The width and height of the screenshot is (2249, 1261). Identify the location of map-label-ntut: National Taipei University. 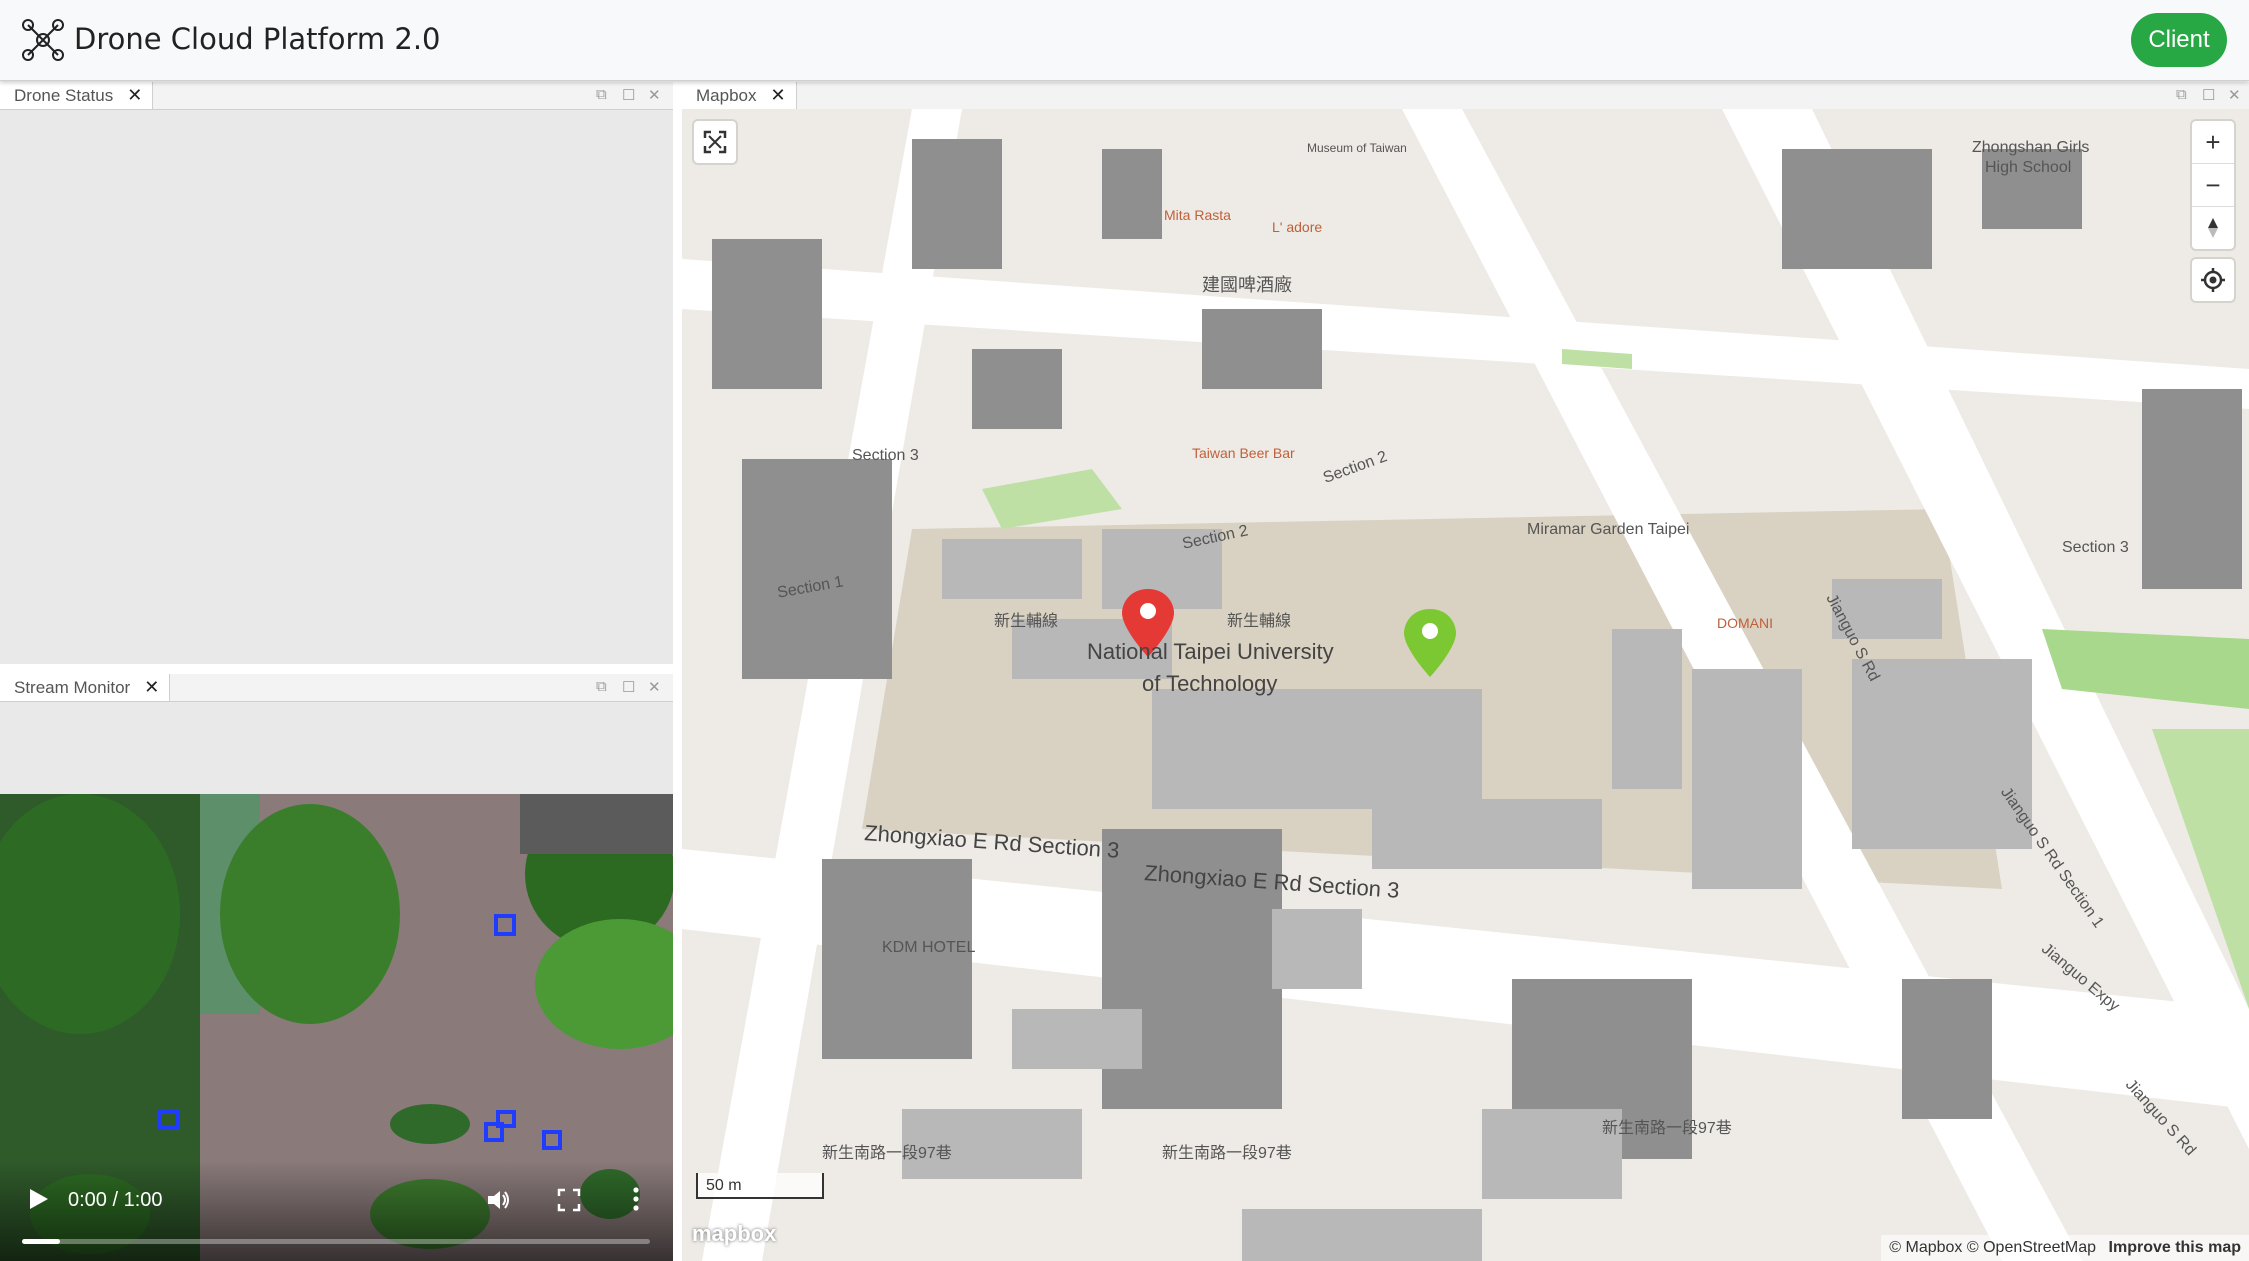
(1210, 651).